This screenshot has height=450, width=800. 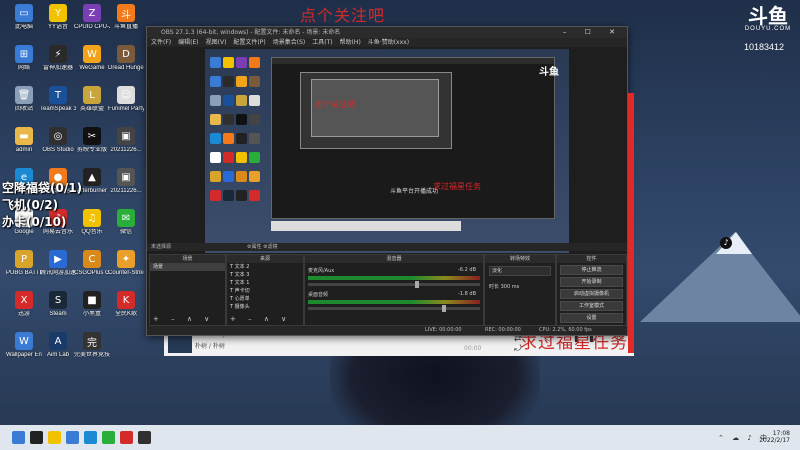 What do you see at coordinates (394, 259) in the screenshot?
I see `mixer-dock-title: 混音器` at bounding box center [394, 259].